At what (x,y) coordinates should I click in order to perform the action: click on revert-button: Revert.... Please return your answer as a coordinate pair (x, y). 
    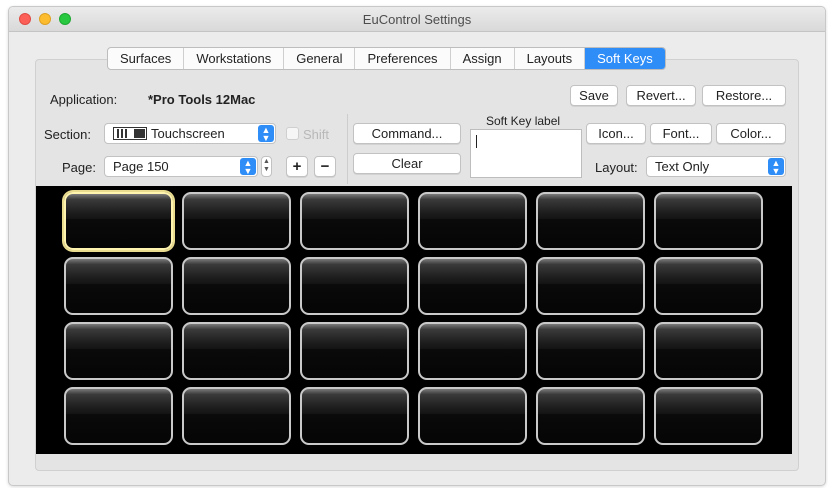
    Looking at the image, I should click on (661, 95).